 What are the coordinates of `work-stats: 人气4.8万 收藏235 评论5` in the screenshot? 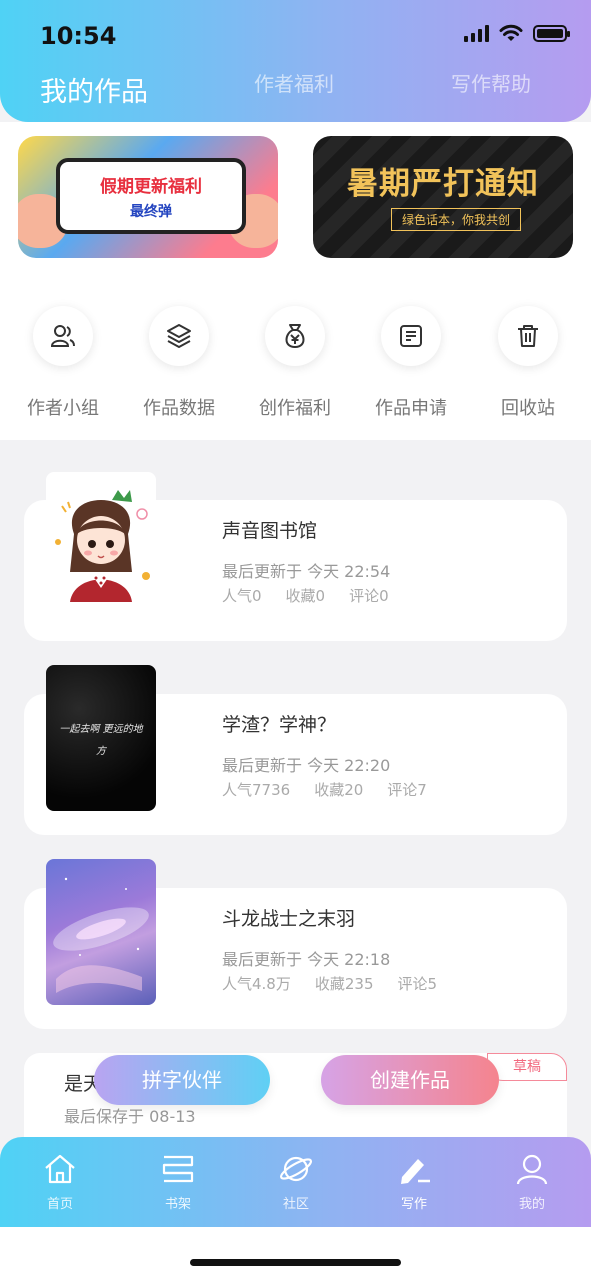 It's located at (341, 983).